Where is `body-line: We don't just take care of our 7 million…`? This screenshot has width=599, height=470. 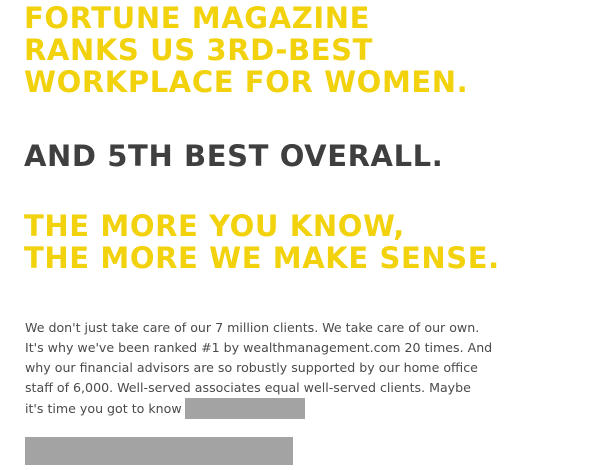
body-line: We don't just take care of our 7 million… is located at coordinates (252, 327).